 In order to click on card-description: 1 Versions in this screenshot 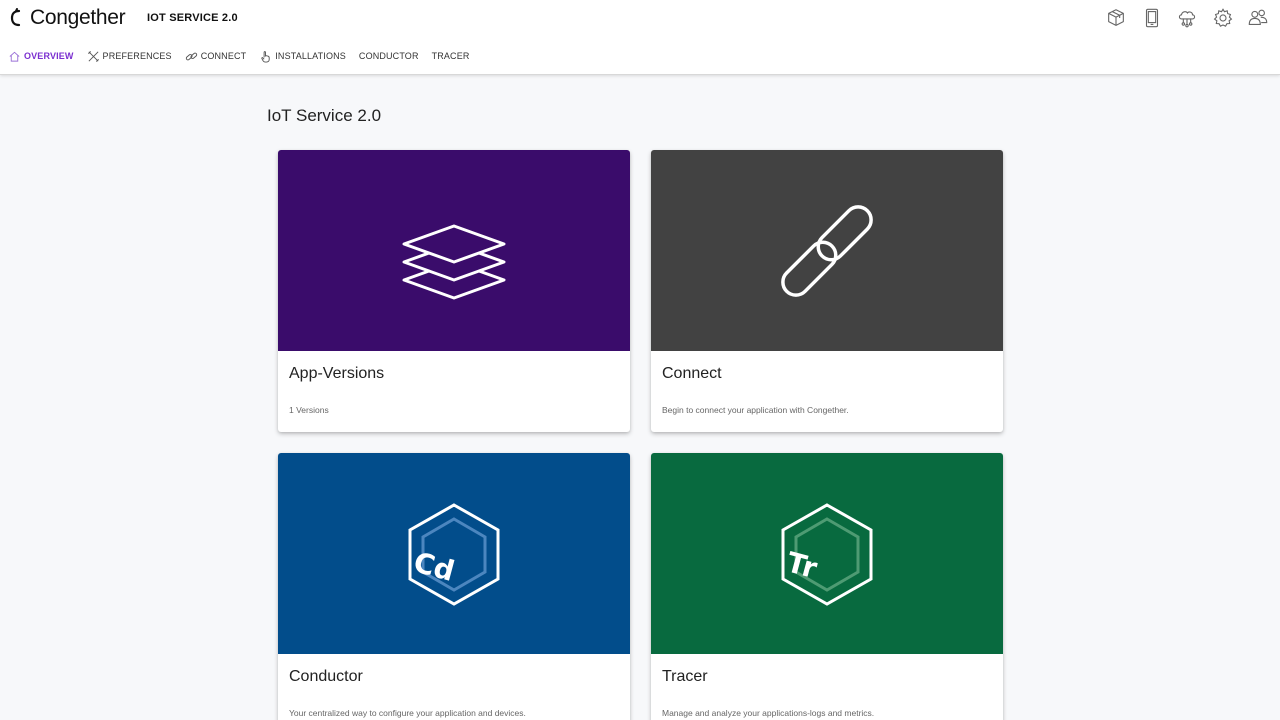, I will do `click(309, 410)`.